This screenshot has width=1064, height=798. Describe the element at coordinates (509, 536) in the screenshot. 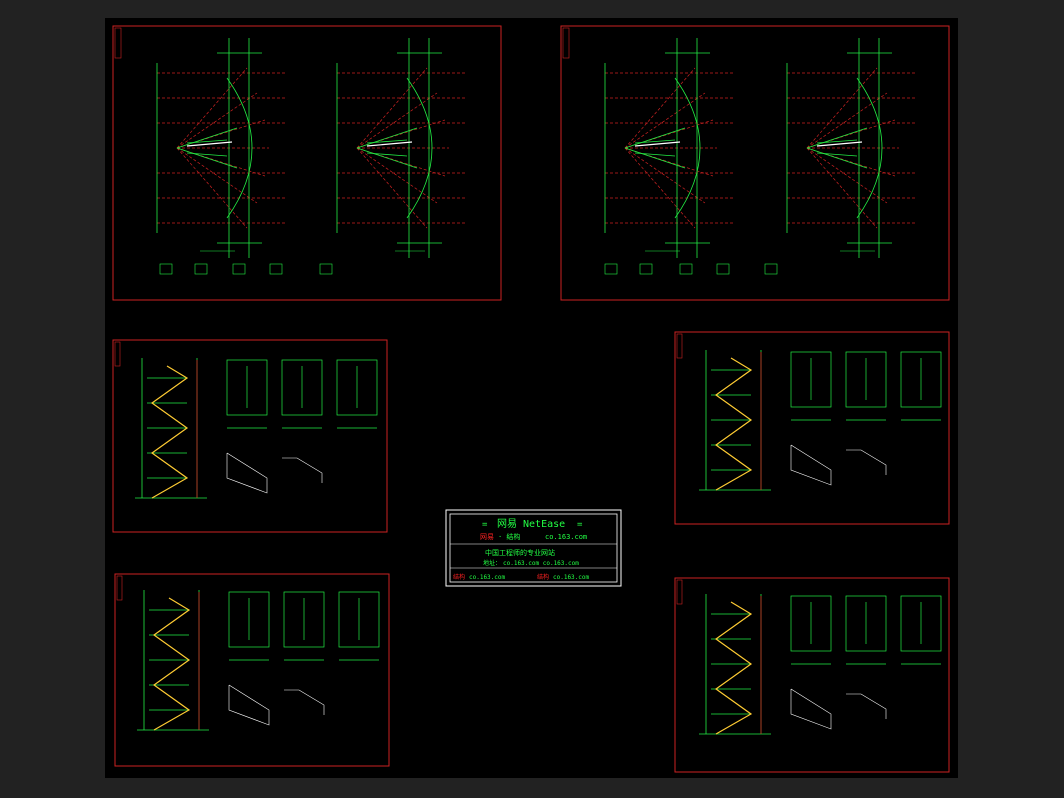

I see `stamp-brand-green: · 结构` at that location.